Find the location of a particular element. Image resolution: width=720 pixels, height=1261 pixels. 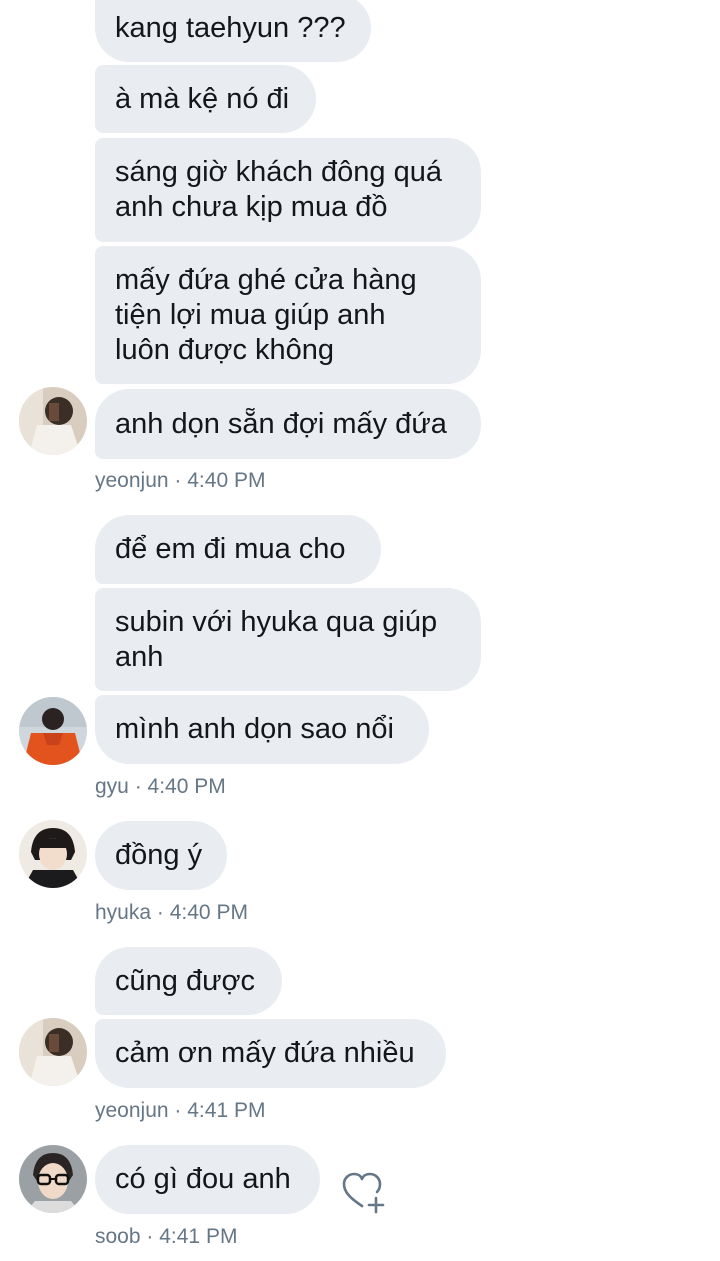

message-bubble: anh dọn sẵn đợi mấy đứa is located at coordinates (288, 424).